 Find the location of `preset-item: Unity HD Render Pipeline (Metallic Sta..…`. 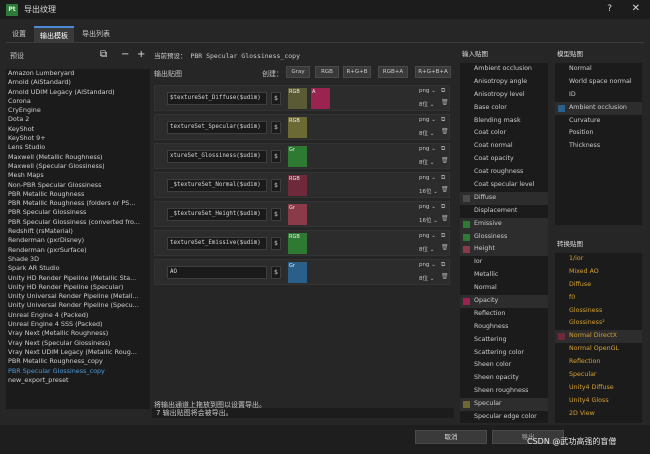

preset-item: Unity HD Render Pipeline (Metallic Sta..… is located at coordinates (78, 278).